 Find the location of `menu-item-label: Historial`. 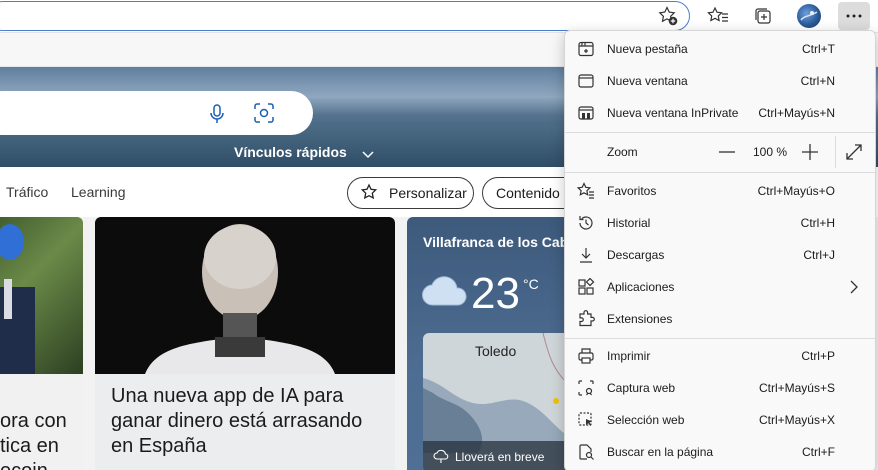

menu-item-label: Historial is located at coordinates (629, 223).